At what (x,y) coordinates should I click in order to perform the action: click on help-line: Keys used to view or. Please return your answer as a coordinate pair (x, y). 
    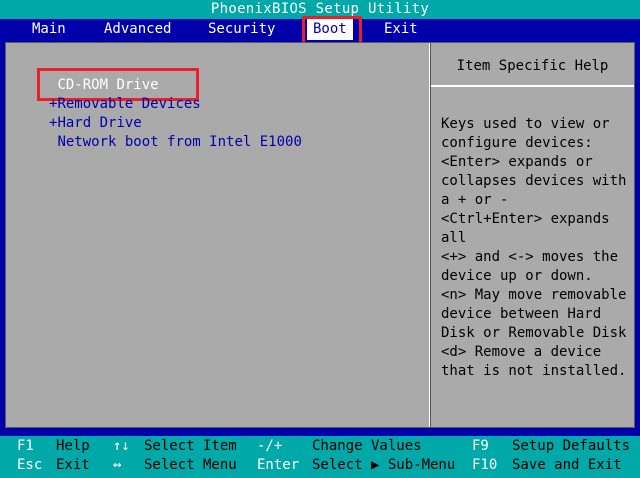
    Looking at the image, I should click on (525, 124).